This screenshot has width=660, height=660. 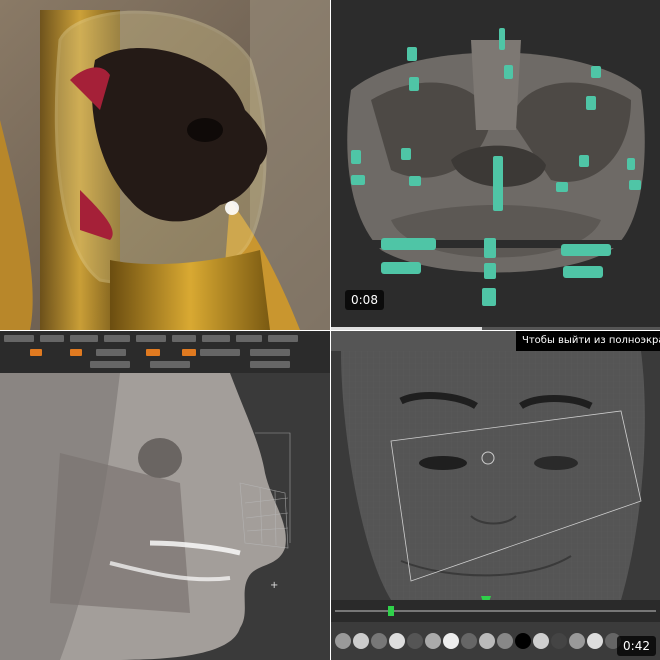 What do you see at coordinates (588, 341) in the screenshot?
I see `fullscreen-notice: Чтобы выйти из полноэкранного режима,` at bounding box center [588, 341].